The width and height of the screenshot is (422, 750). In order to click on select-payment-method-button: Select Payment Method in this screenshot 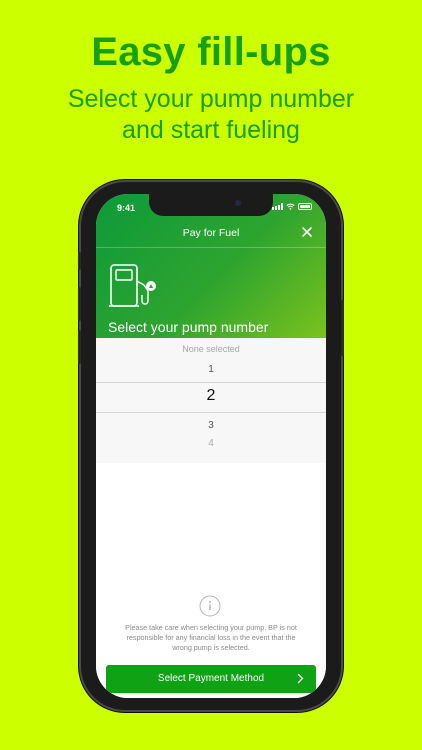, I will do `click(211, 679)`.